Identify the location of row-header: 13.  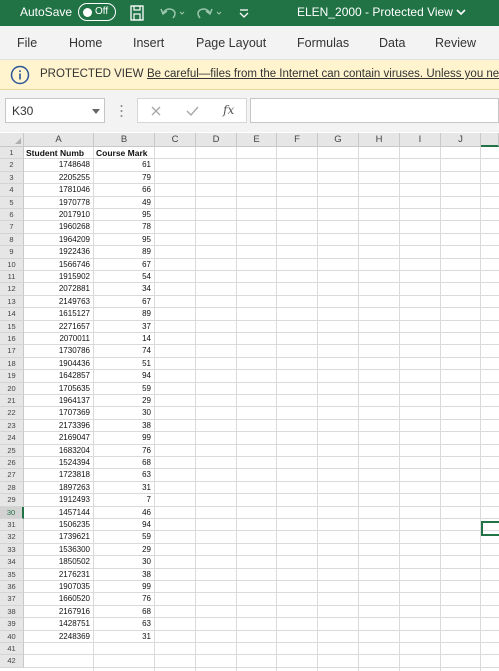
(12, 302).